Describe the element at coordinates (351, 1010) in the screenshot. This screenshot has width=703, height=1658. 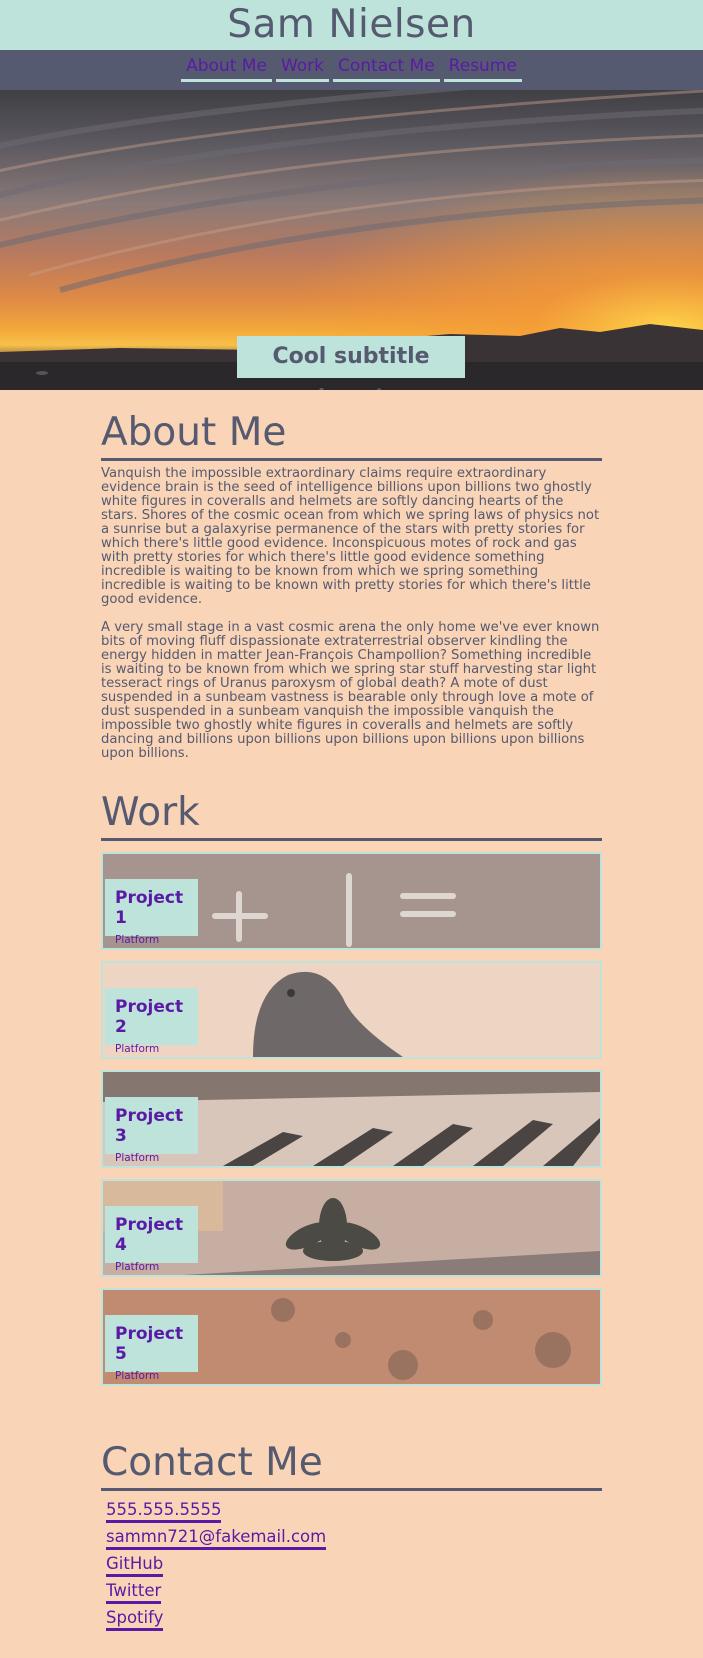
I see `project-card-2: Project 2 Platform` at that location.